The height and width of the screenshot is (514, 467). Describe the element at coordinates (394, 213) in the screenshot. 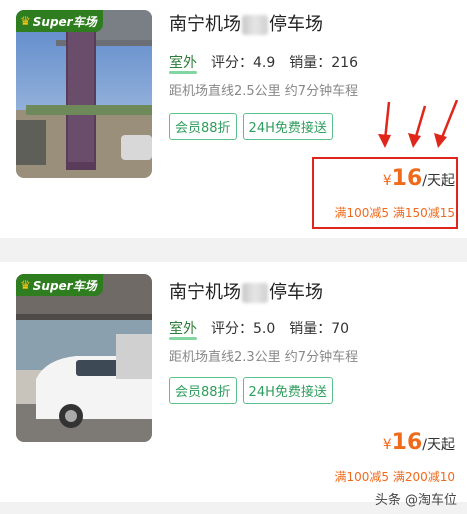

I see `promo-text: 满100减5 满150减15` at that location.